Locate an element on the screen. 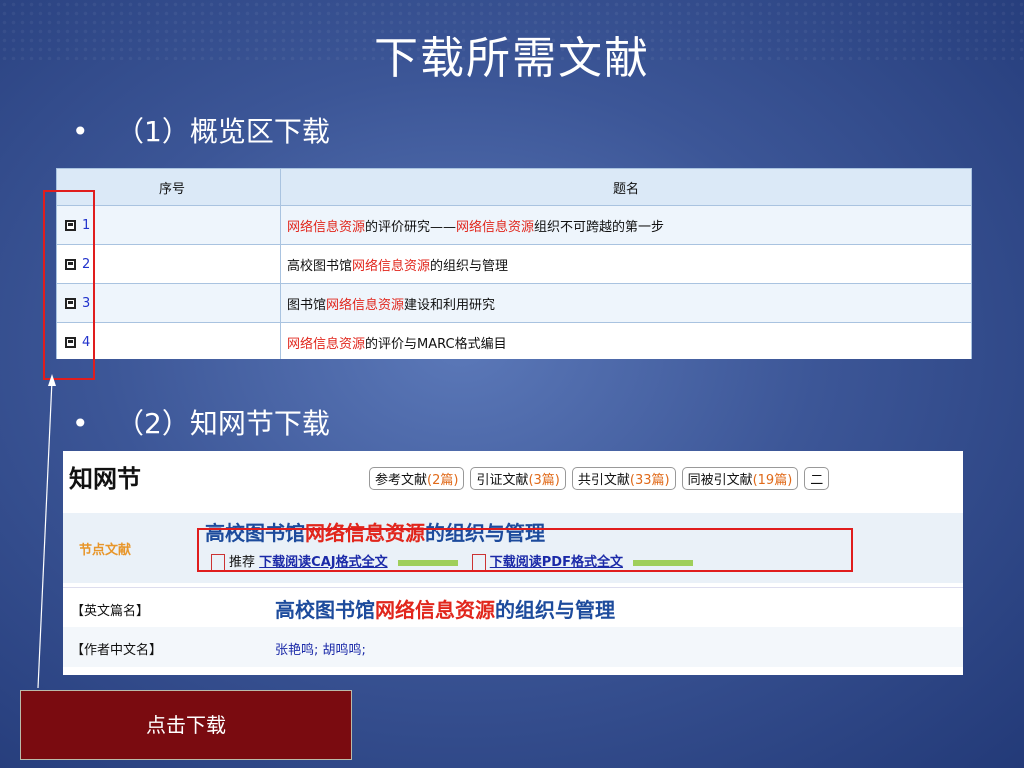  pointer-arrow is located at coordinates (46, 531).